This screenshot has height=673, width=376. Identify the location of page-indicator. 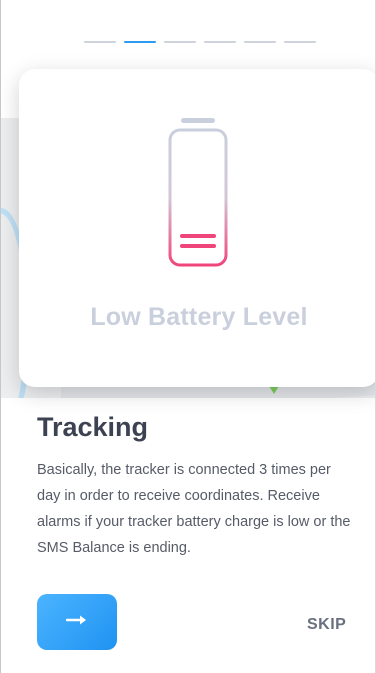
(200, 42).